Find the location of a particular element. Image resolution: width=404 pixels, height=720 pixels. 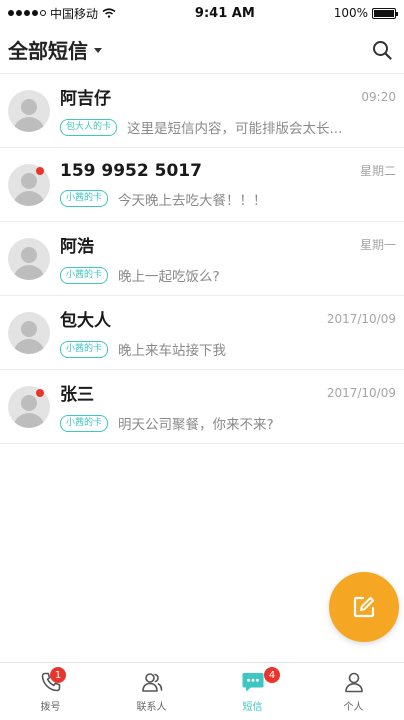

status-bar: 中国移动 9:41 AM 100% is located at coordinates (202, 13).